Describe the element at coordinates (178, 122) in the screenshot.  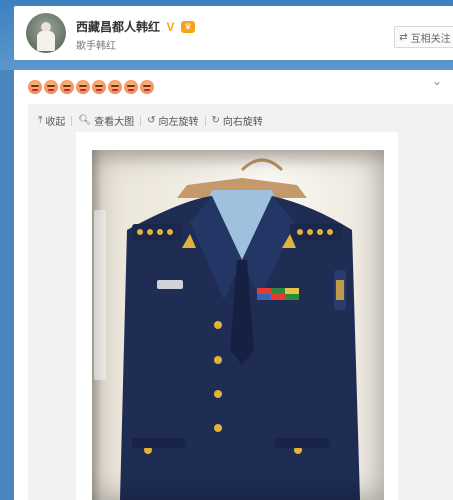
I see `rotate-left-label: 向左旋转` at that location.